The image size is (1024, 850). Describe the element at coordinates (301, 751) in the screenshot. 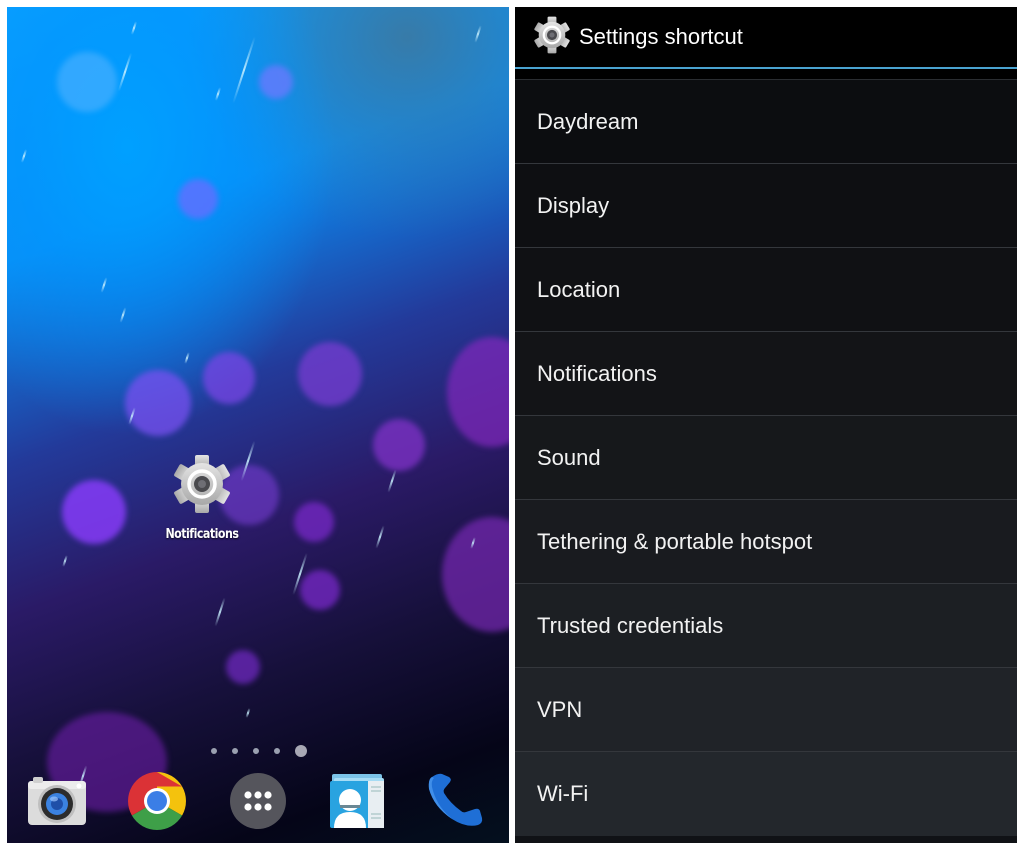

I see `page-dot-active` at that location.